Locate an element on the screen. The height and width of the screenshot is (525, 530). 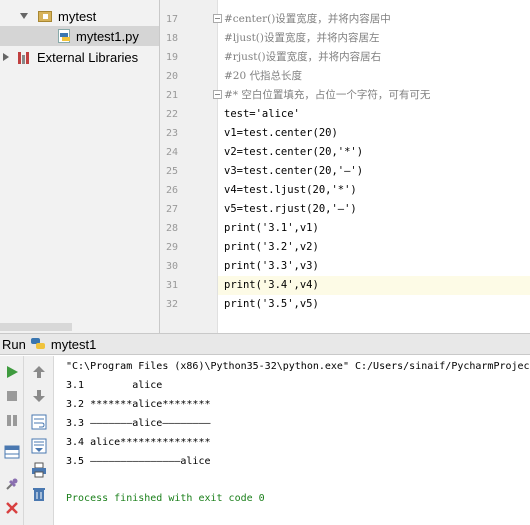
tree-item-mytest: mytest is located at coordinates (58, 16).